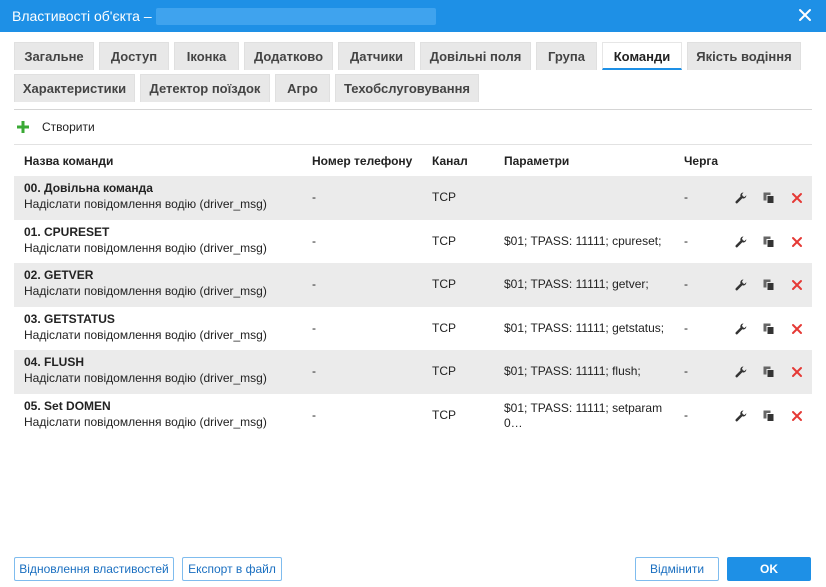 Image resolution: width=826 pixels, height=587 pixels. What do you see at coordinates (68, 161) in the screenshot?
I see `column-header-name: Назва команди` at bounding box center [68, 161].